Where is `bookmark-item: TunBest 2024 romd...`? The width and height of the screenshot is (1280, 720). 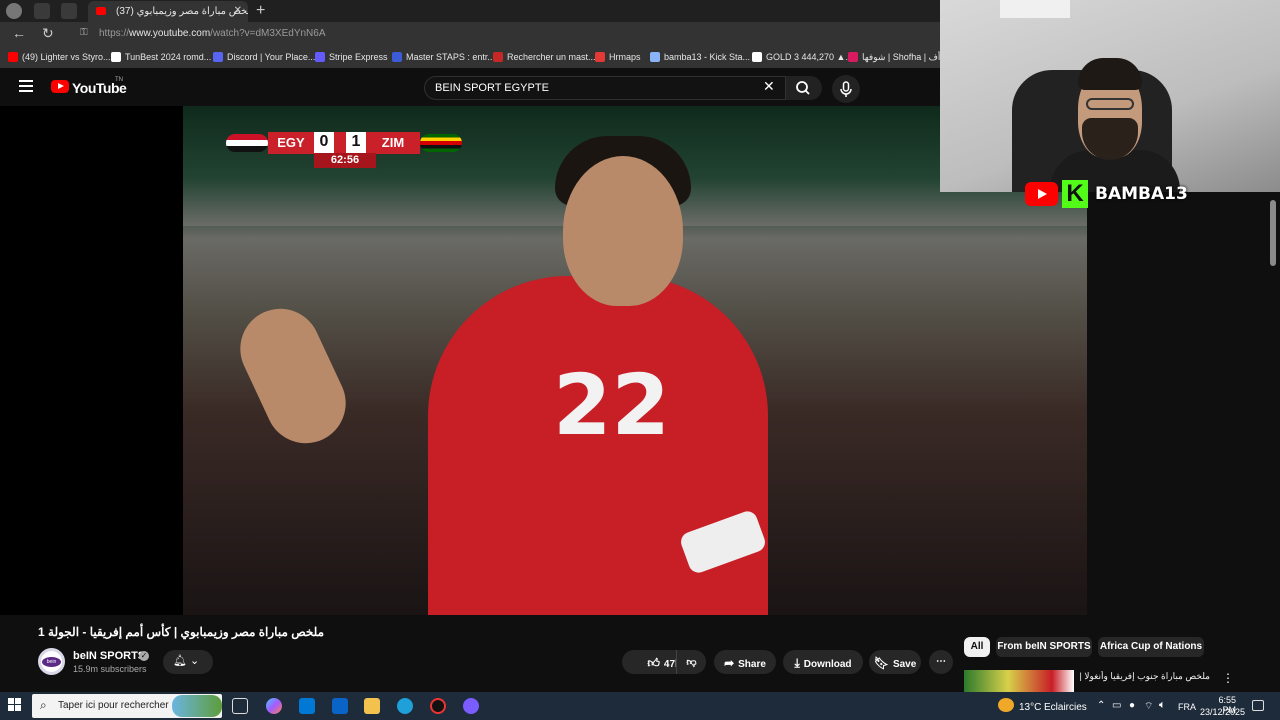 bookmark-item: TunBest 2024 romd... is located at coordinates (161, 57).